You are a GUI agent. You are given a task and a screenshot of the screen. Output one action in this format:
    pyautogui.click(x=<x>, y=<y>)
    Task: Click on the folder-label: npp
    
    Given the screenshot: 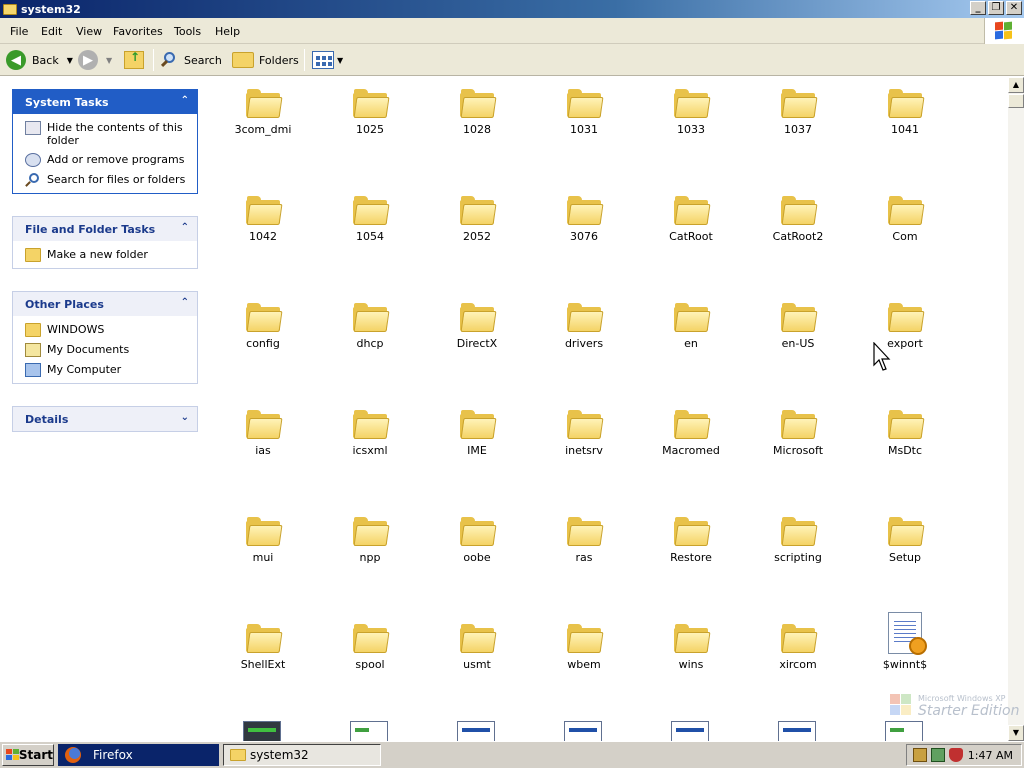 What is the action you would take?
    pyautogui.click(x=370, y=557)
    